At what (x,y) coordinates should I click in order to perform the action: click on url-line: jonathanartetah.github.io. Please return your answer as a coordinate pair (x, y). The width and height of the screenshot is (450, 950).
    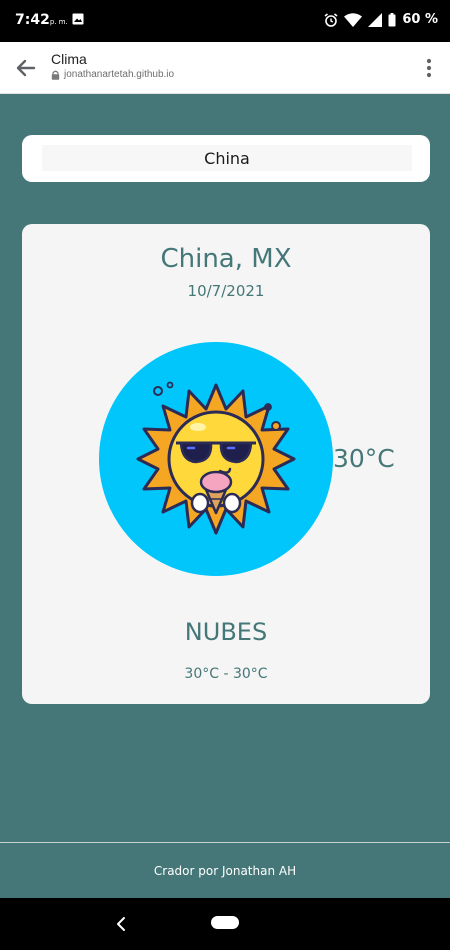
    Looking at the image, I should click on (112, 74).